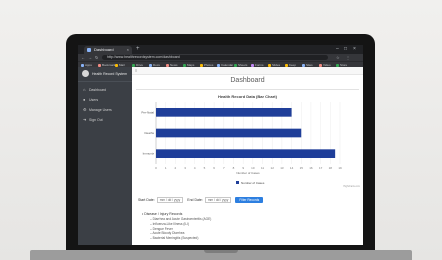  Describe the element at coordinates (331, 168) in the screenshot. I see `x-tick-label: 18` at that location.